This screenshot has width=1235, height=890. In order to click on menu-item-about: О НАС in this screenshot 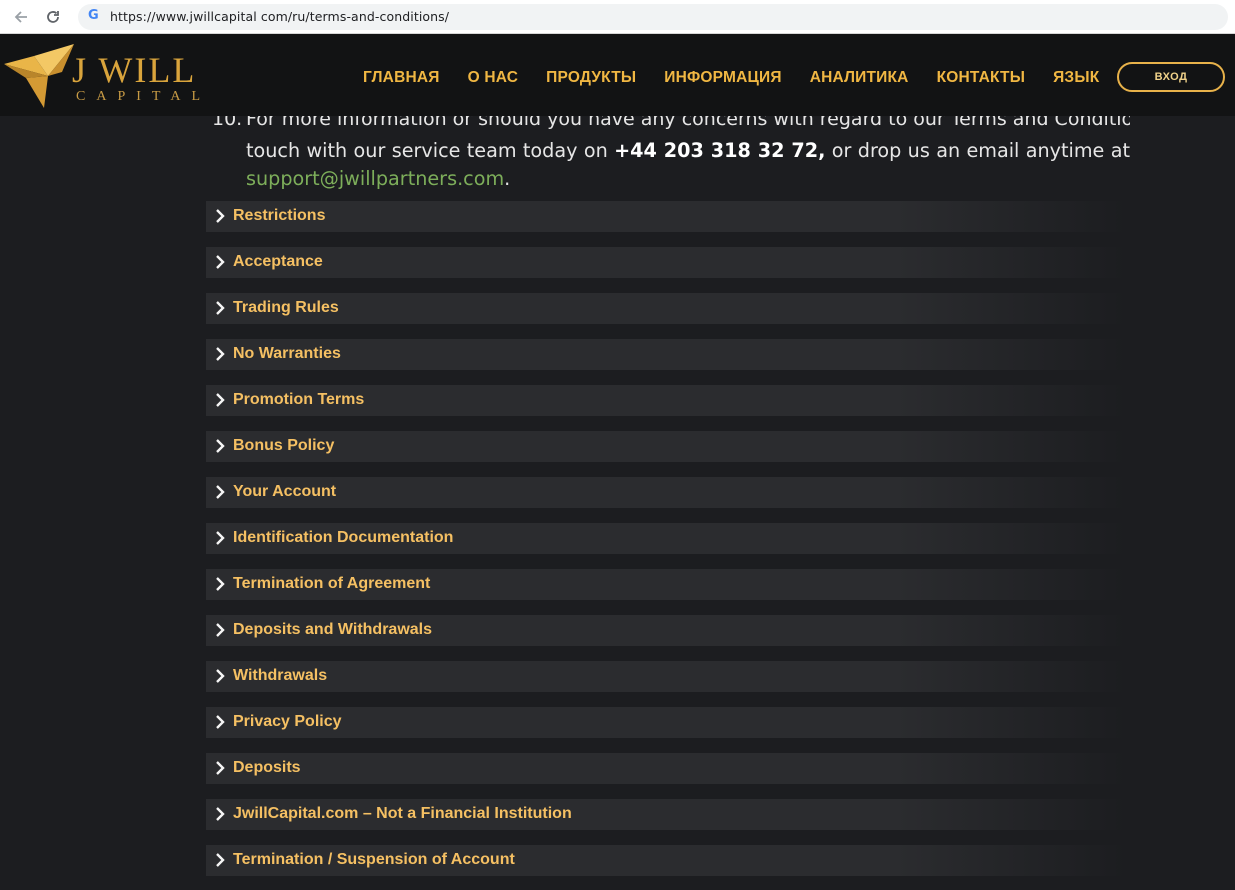, I will do `click(493, 78)`.